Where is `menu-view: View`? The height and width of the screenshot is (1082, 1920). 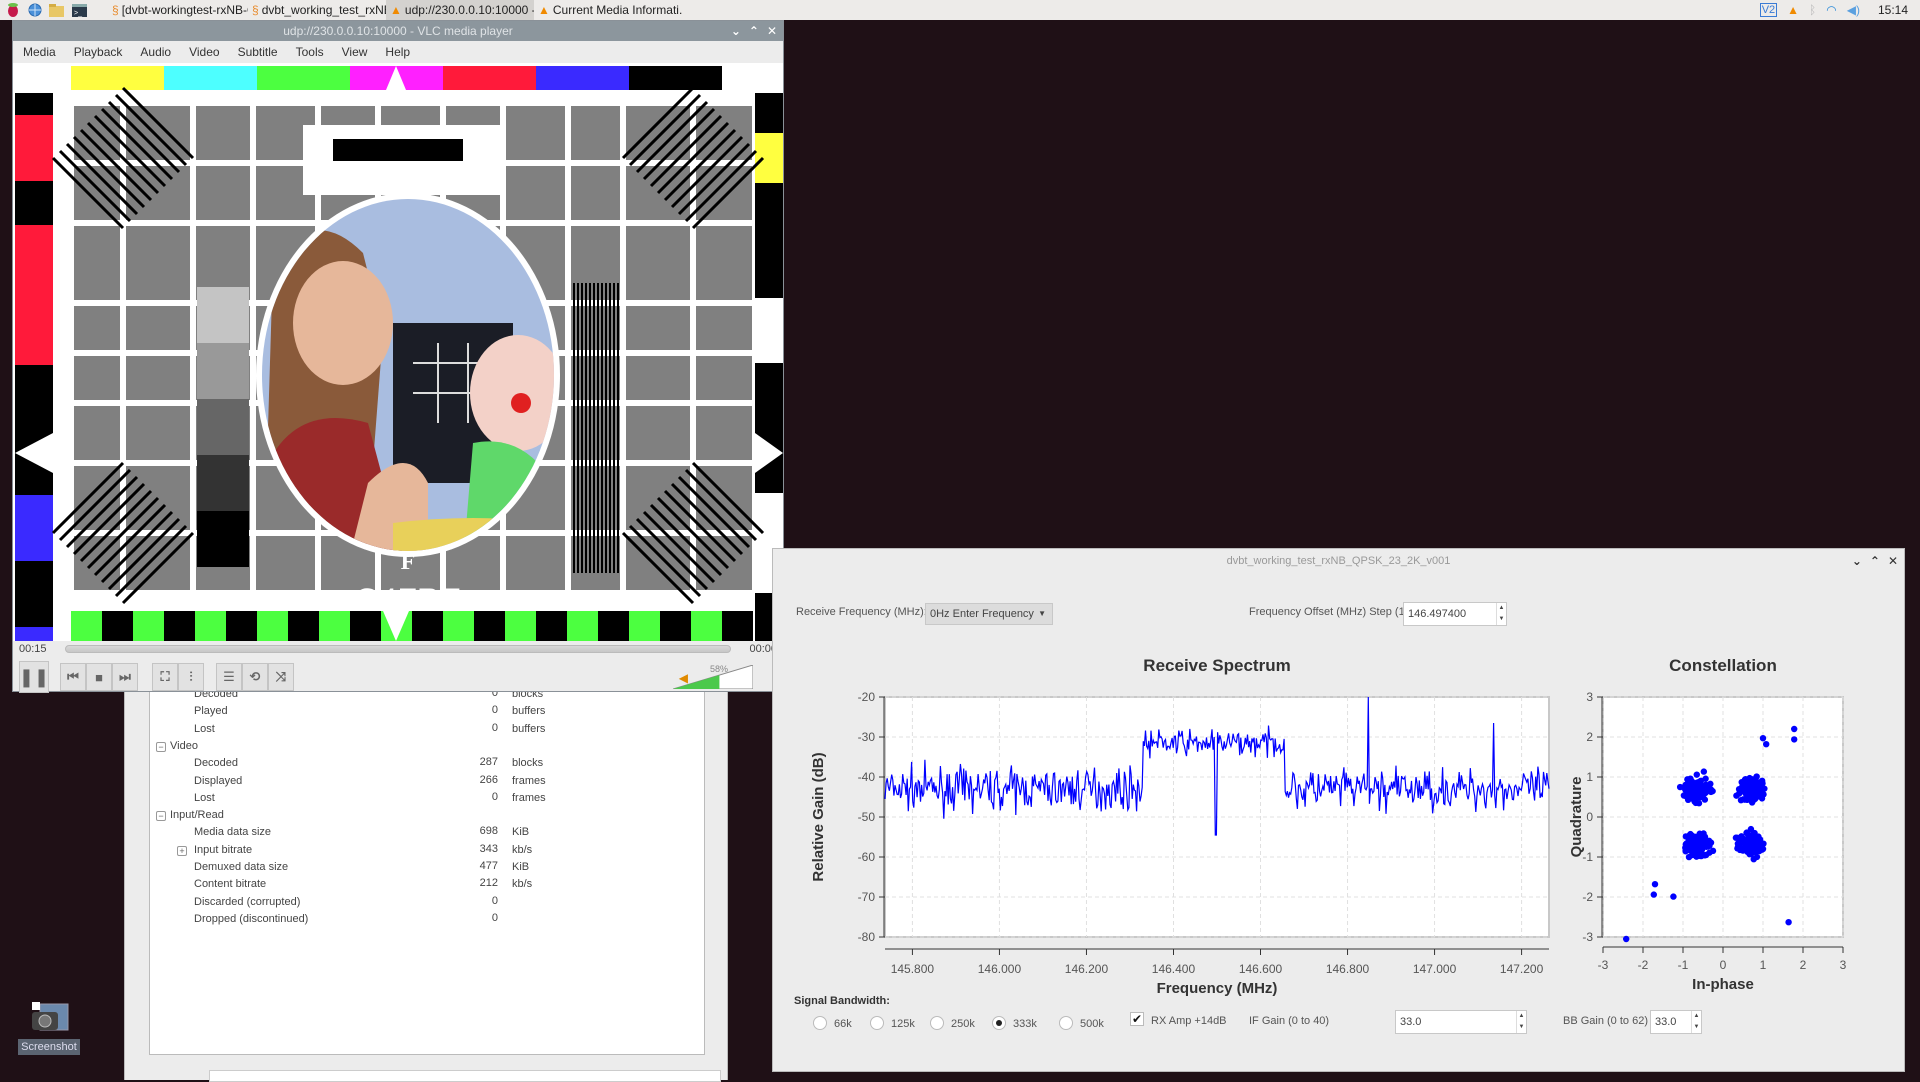
menu-view: View is located at coordinates (355, 52).